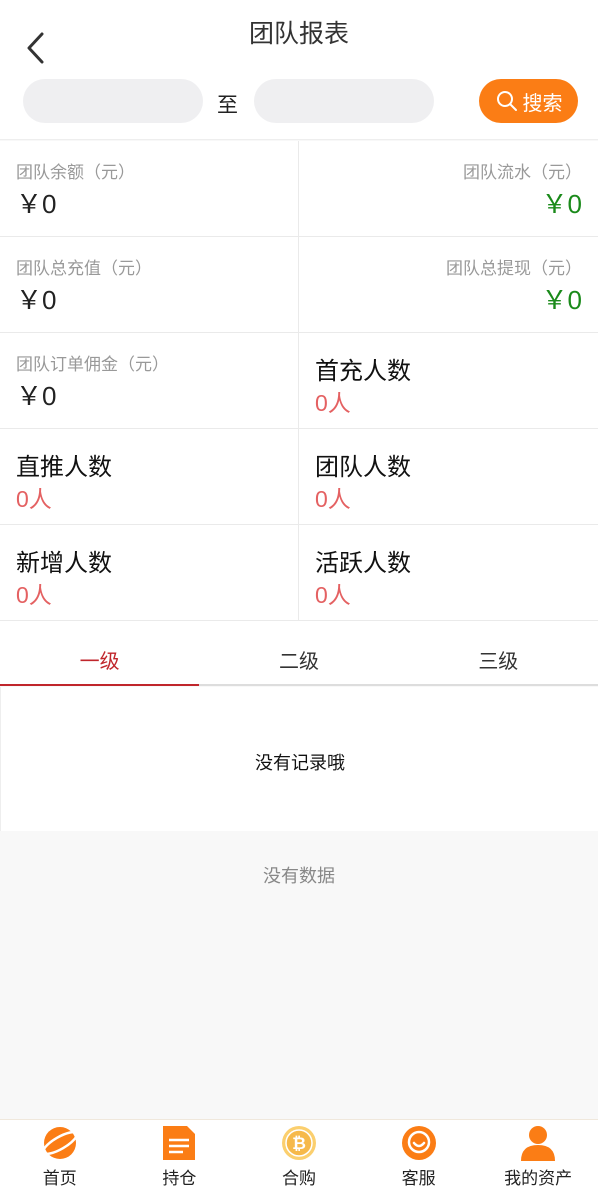  What do you see at coordinates (418, 1143) in the screenshot?
I see `chat-icon` at bounding box center [418, 1143].